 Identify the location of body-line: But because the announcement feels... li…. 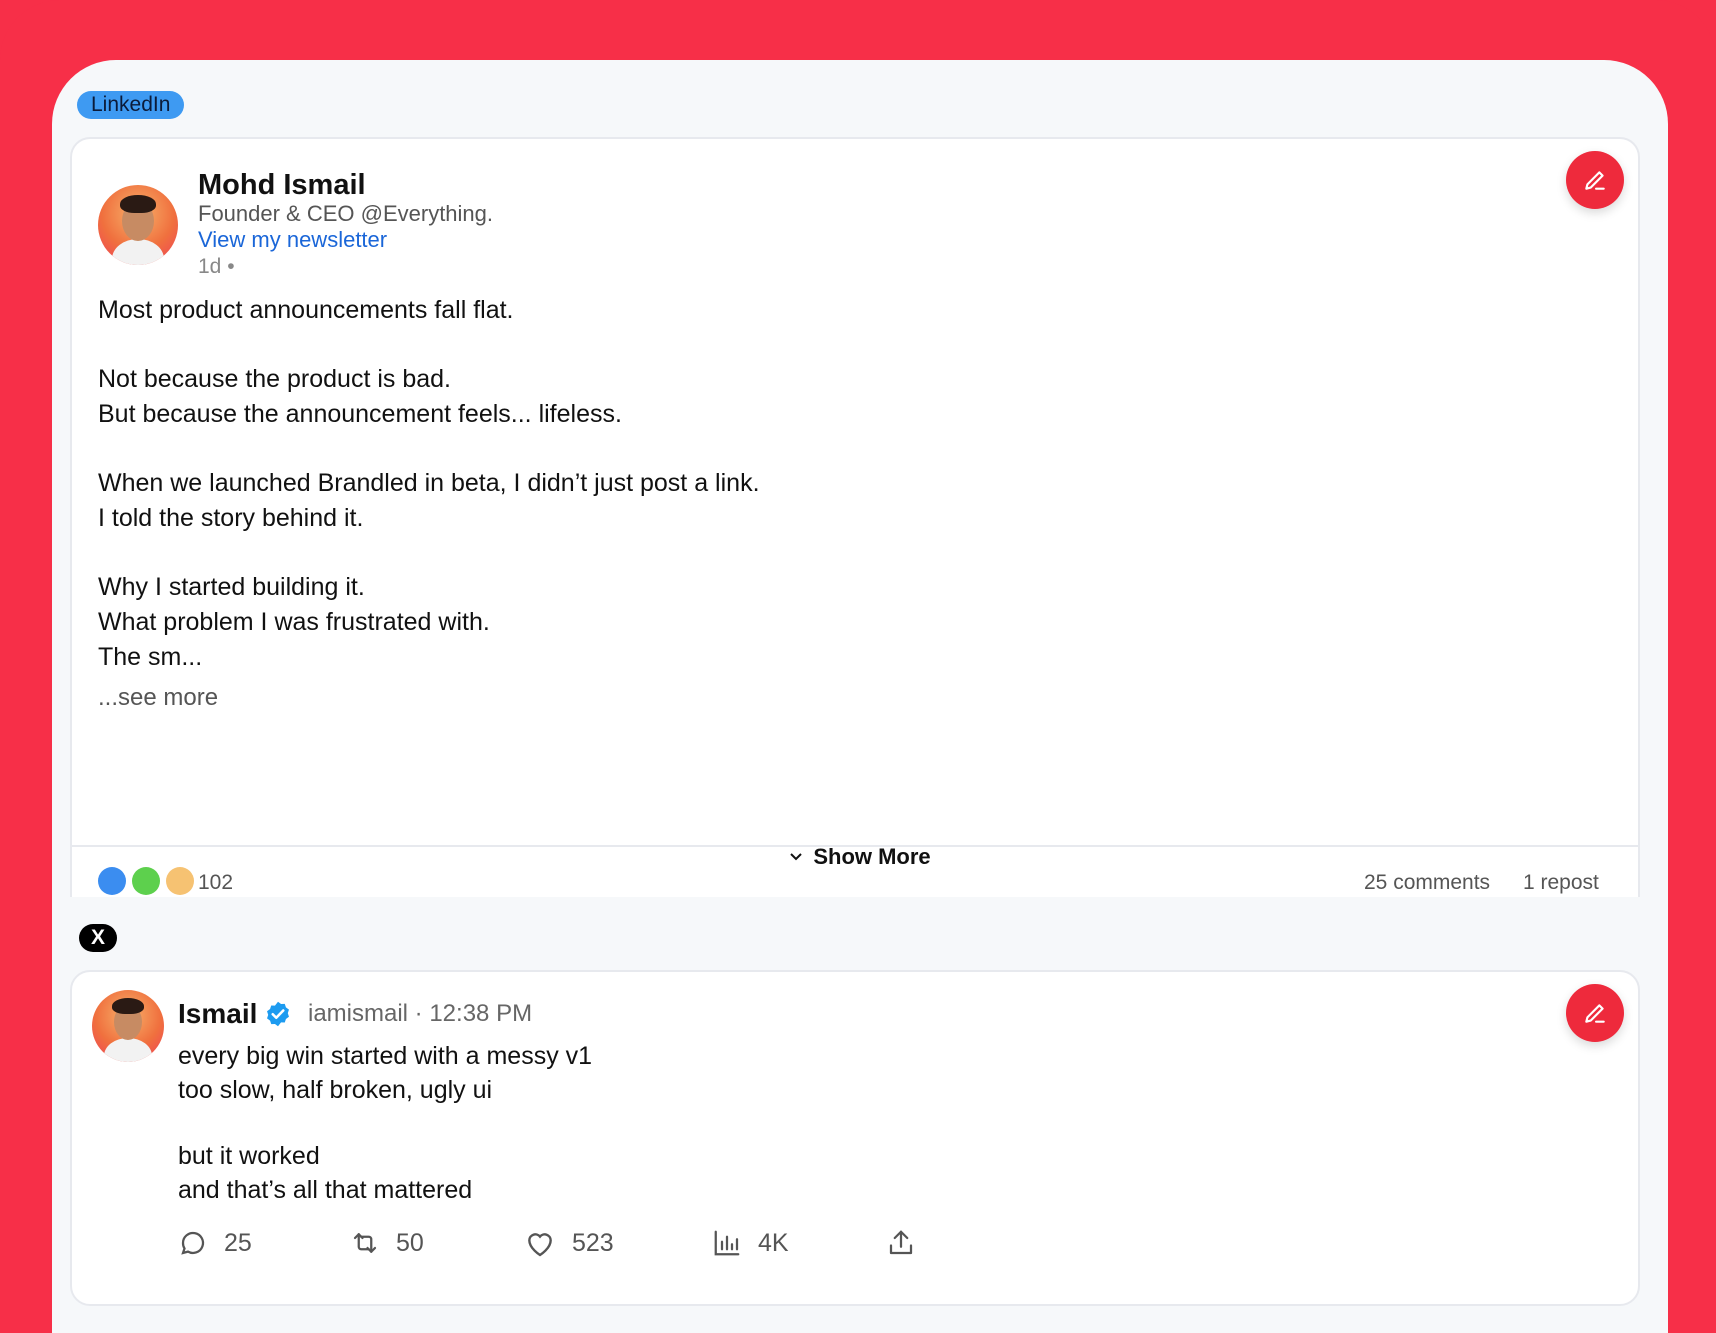
(360, 414).